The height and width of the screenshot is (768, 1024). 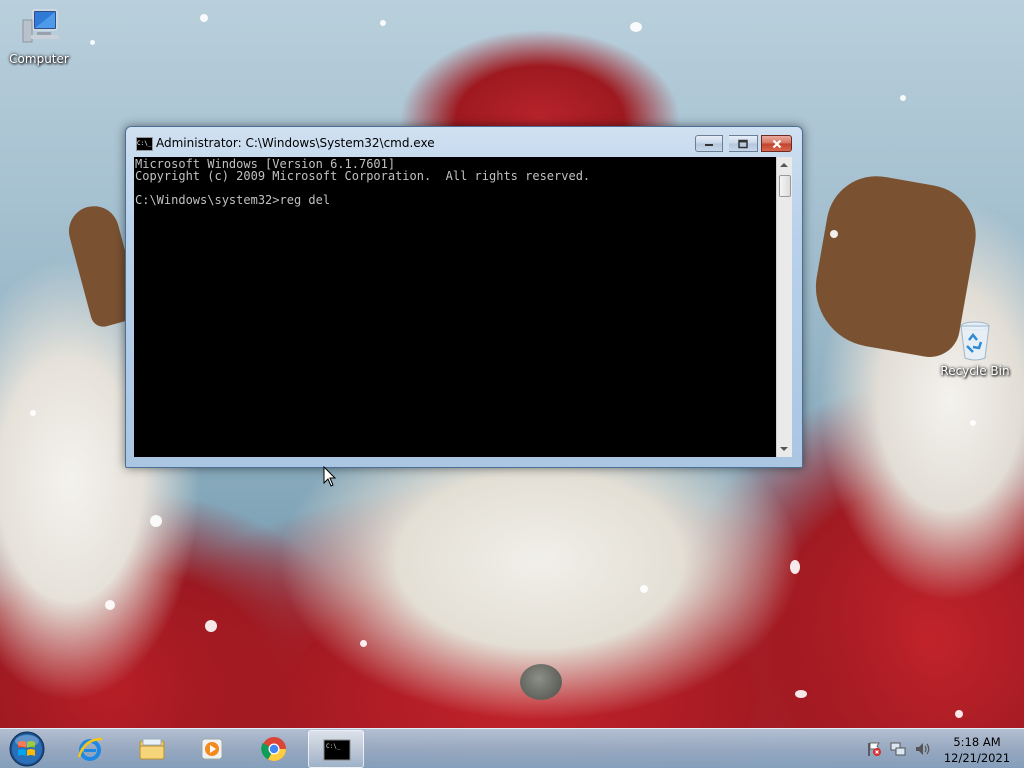 I want to click on mouse-pointer-icon, so click(x=330, y=476).